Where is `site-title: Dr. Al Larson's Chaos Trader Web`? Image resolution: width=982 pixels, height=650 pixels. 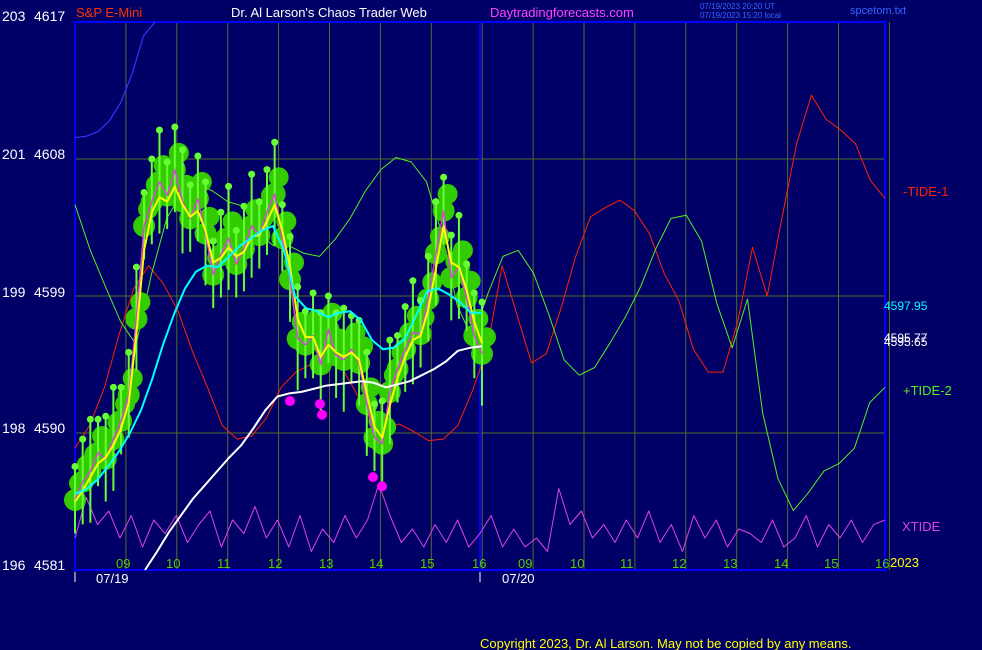 site-title: Dr. Al Larson's Chaos Trader Web is located at coordinates (329, 12).